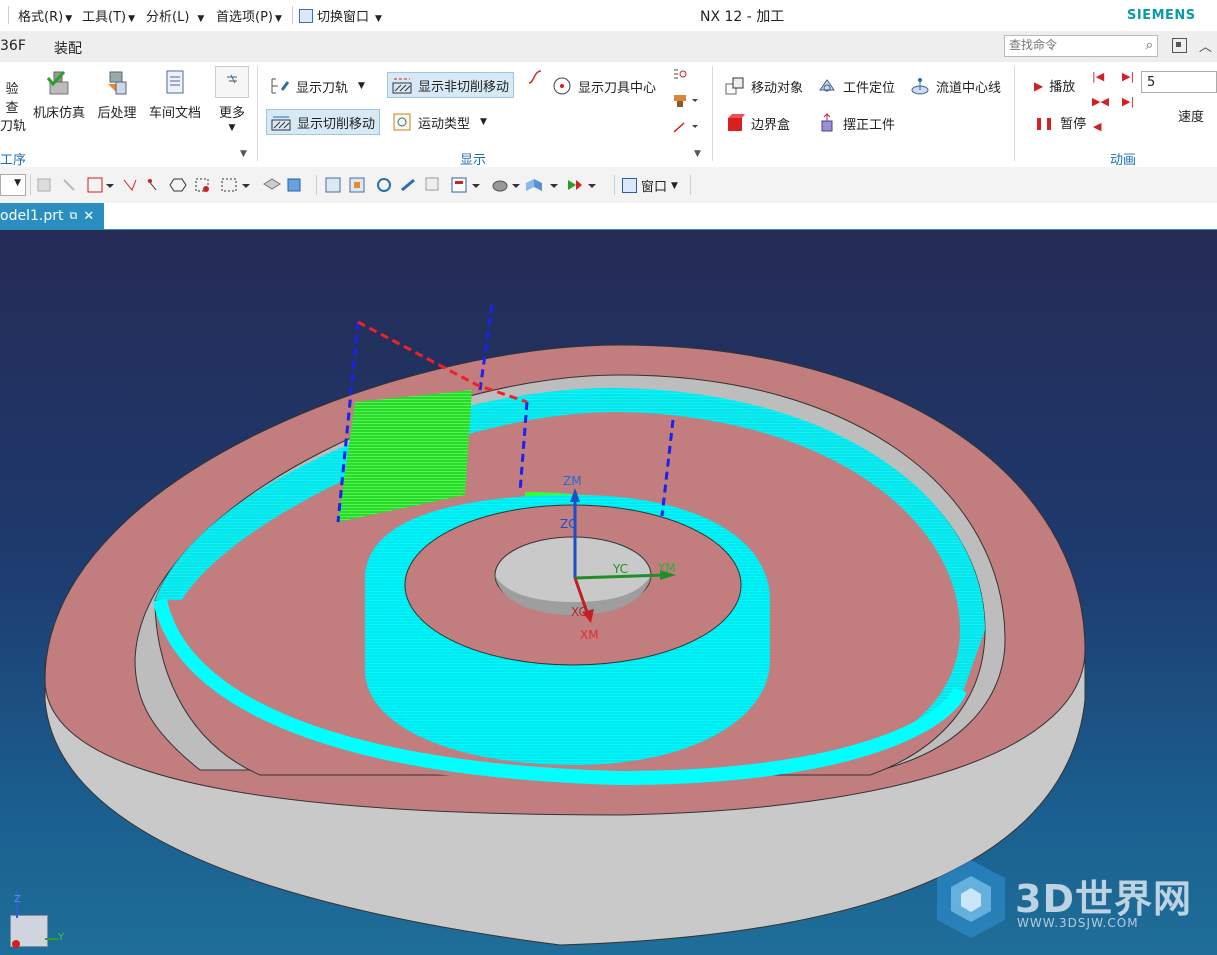 Image resolution: width=1217 pixels, height=955 pixels. I want to click on display-cut-button: 显示切削移动, so click(323, 122).